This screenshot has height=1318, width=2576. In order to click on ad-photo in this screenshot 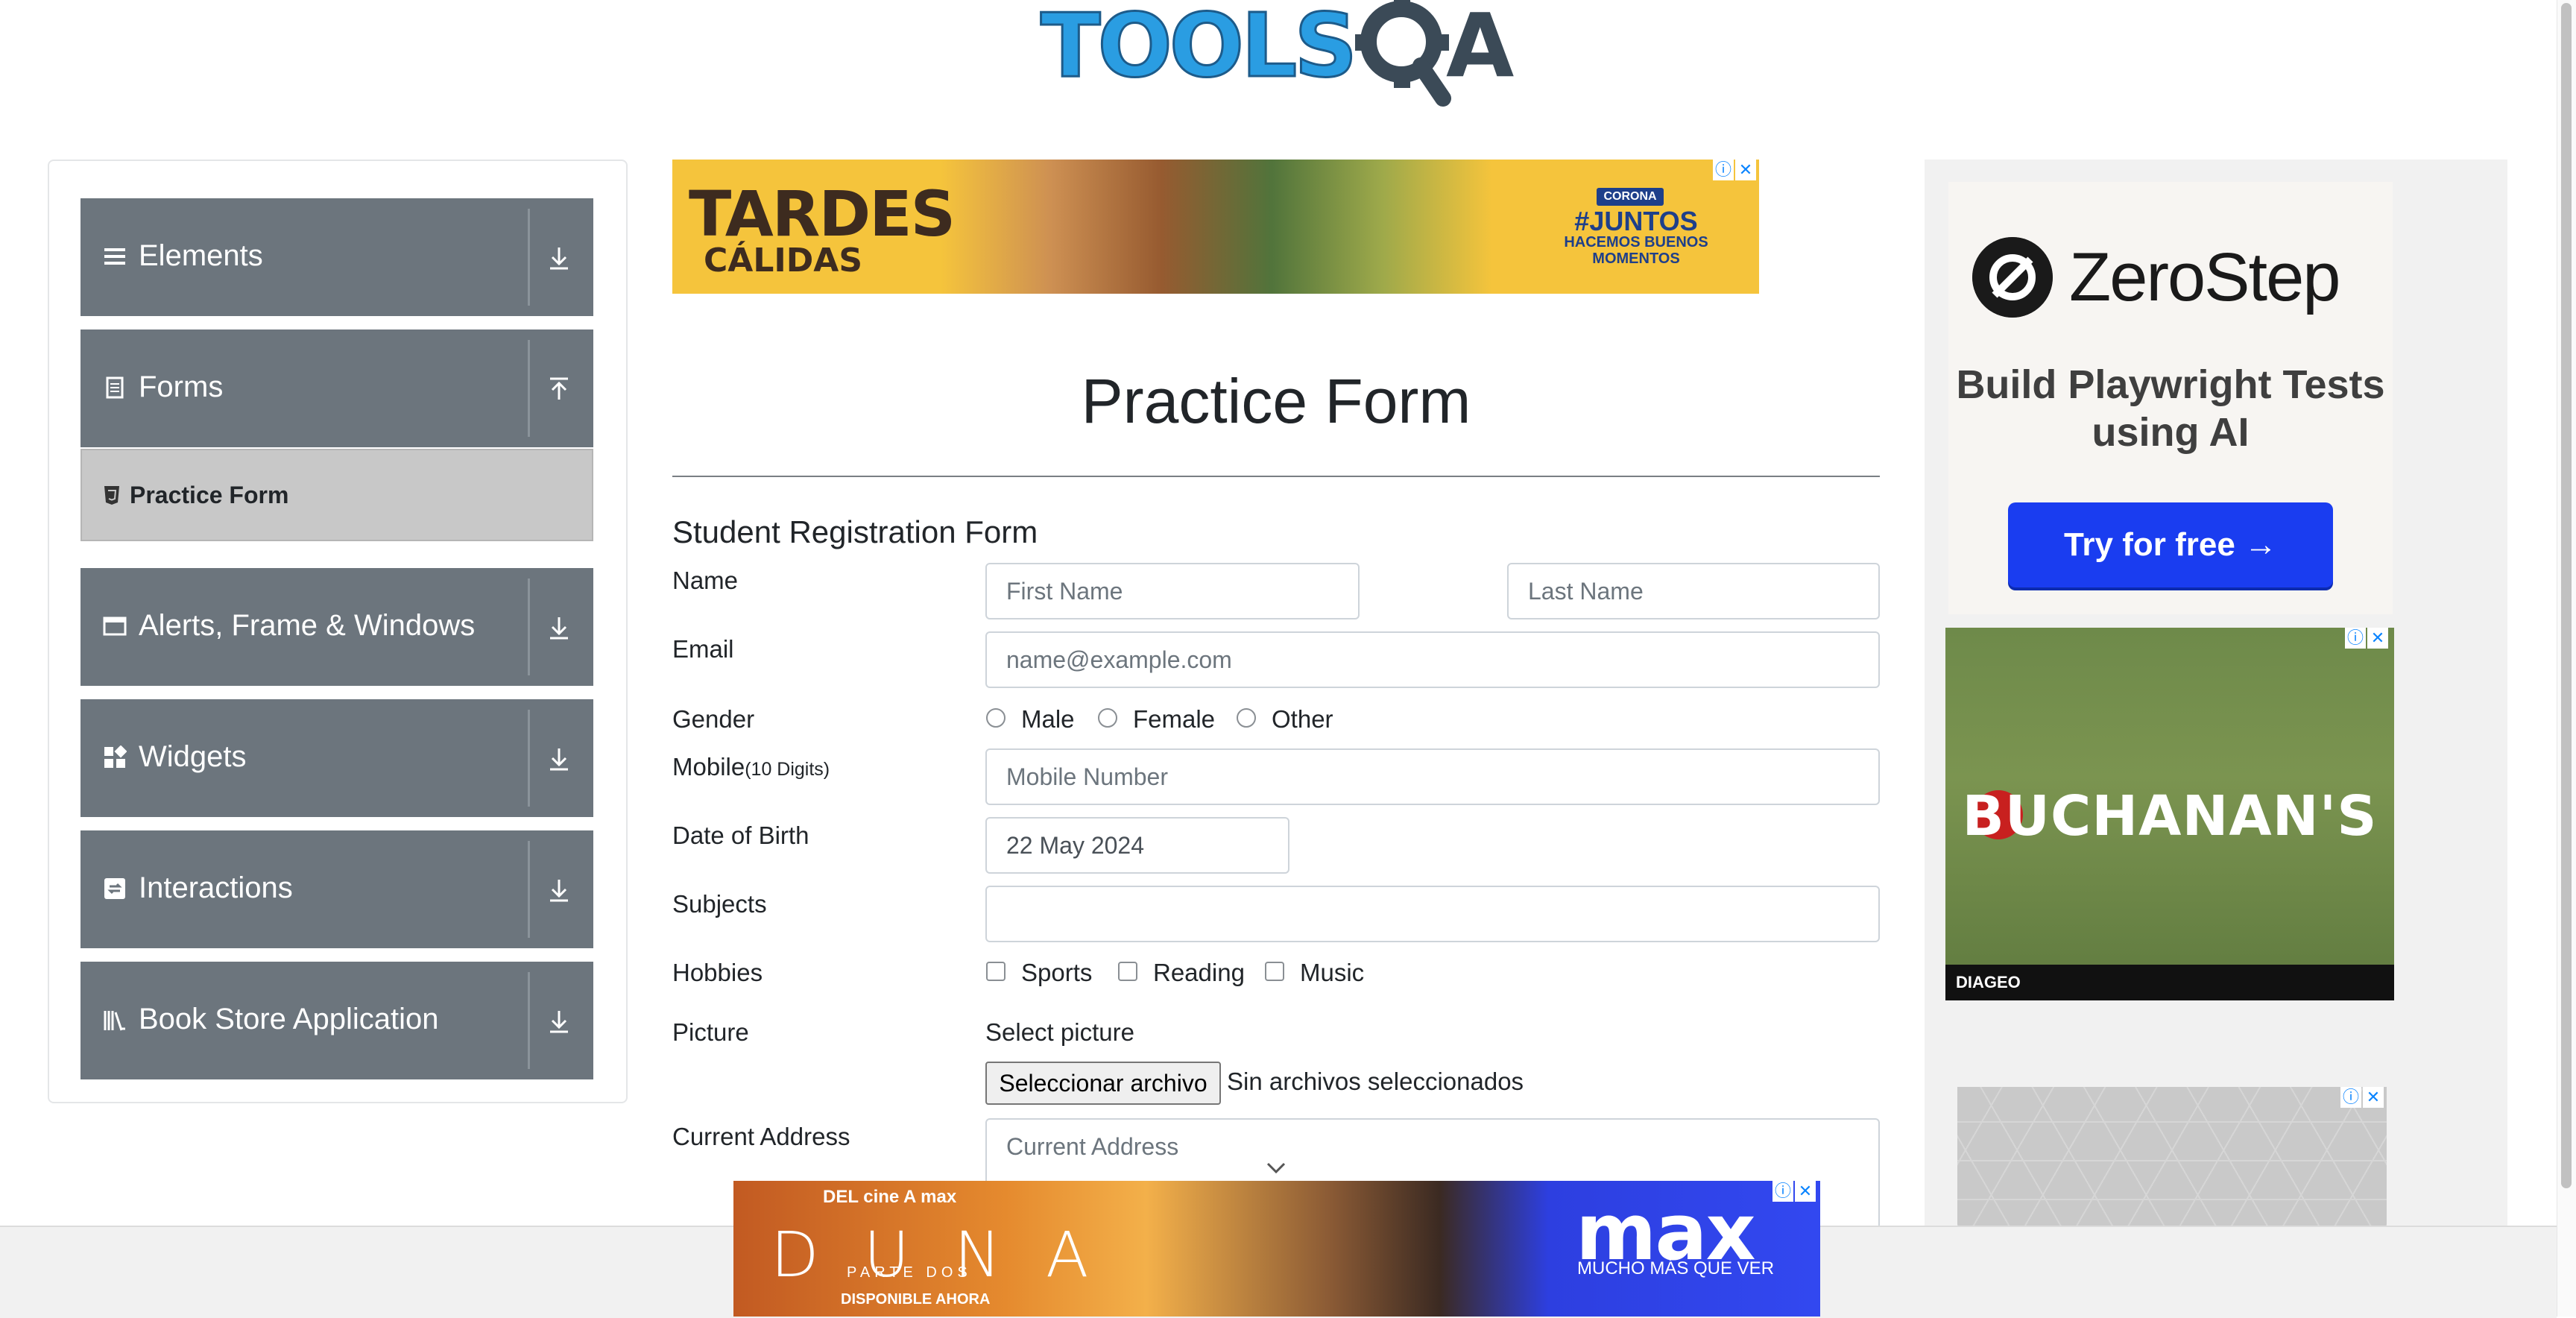, I will do `click(1216, 227)`.